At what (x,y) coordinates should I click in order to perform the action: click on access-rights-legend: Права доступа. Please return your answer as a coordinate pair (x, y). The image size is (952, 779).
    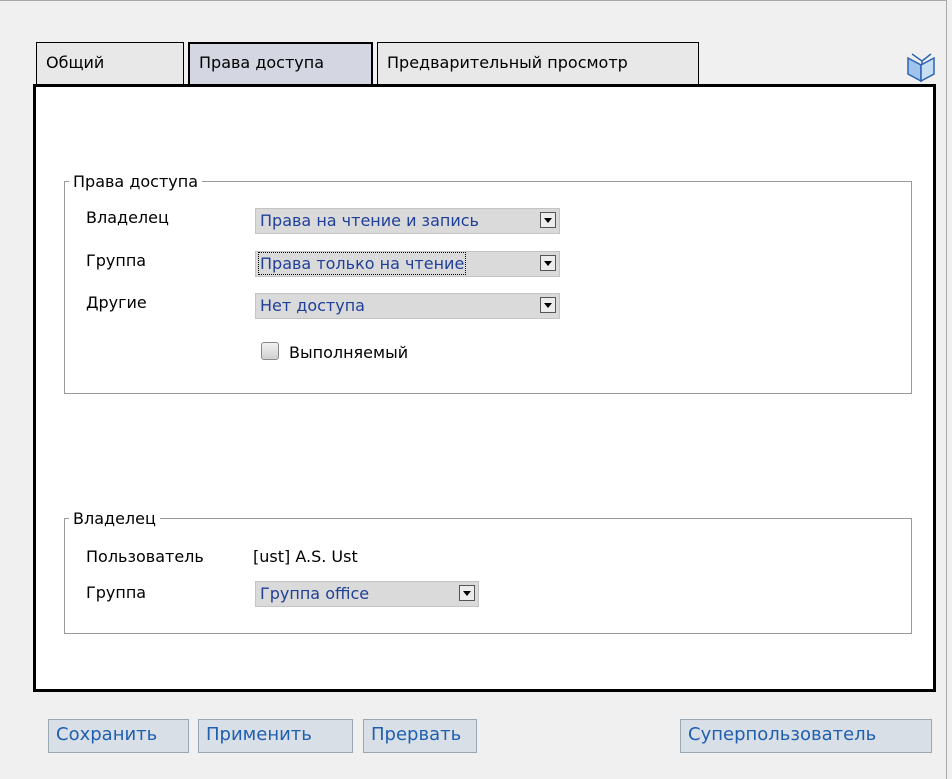
    Looking at the image, I should click on (136, 181).